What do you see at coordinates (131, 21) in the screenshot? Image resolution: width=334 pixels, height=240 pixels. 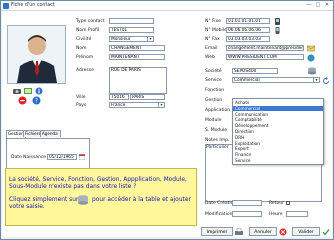 I see `type-contact-field` at bounding box center [131, 21].